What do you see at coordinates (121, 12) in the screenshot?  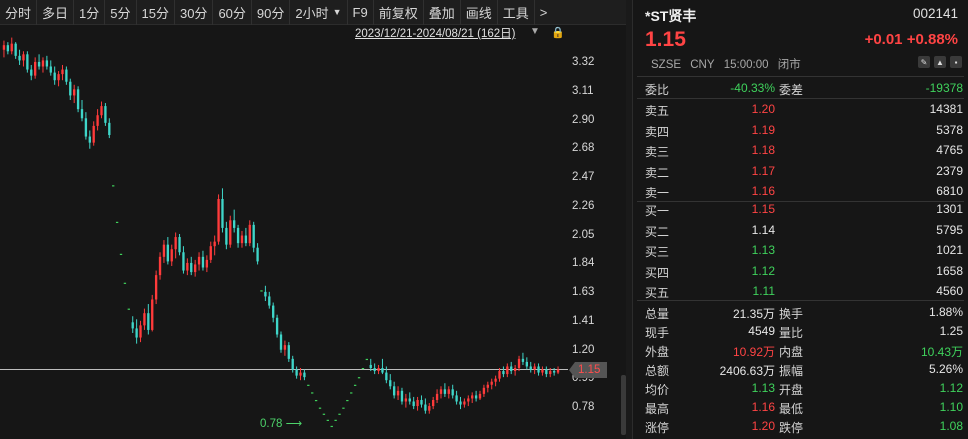 I see `period-5min-button: 5分` at bounding box center [121, 12].